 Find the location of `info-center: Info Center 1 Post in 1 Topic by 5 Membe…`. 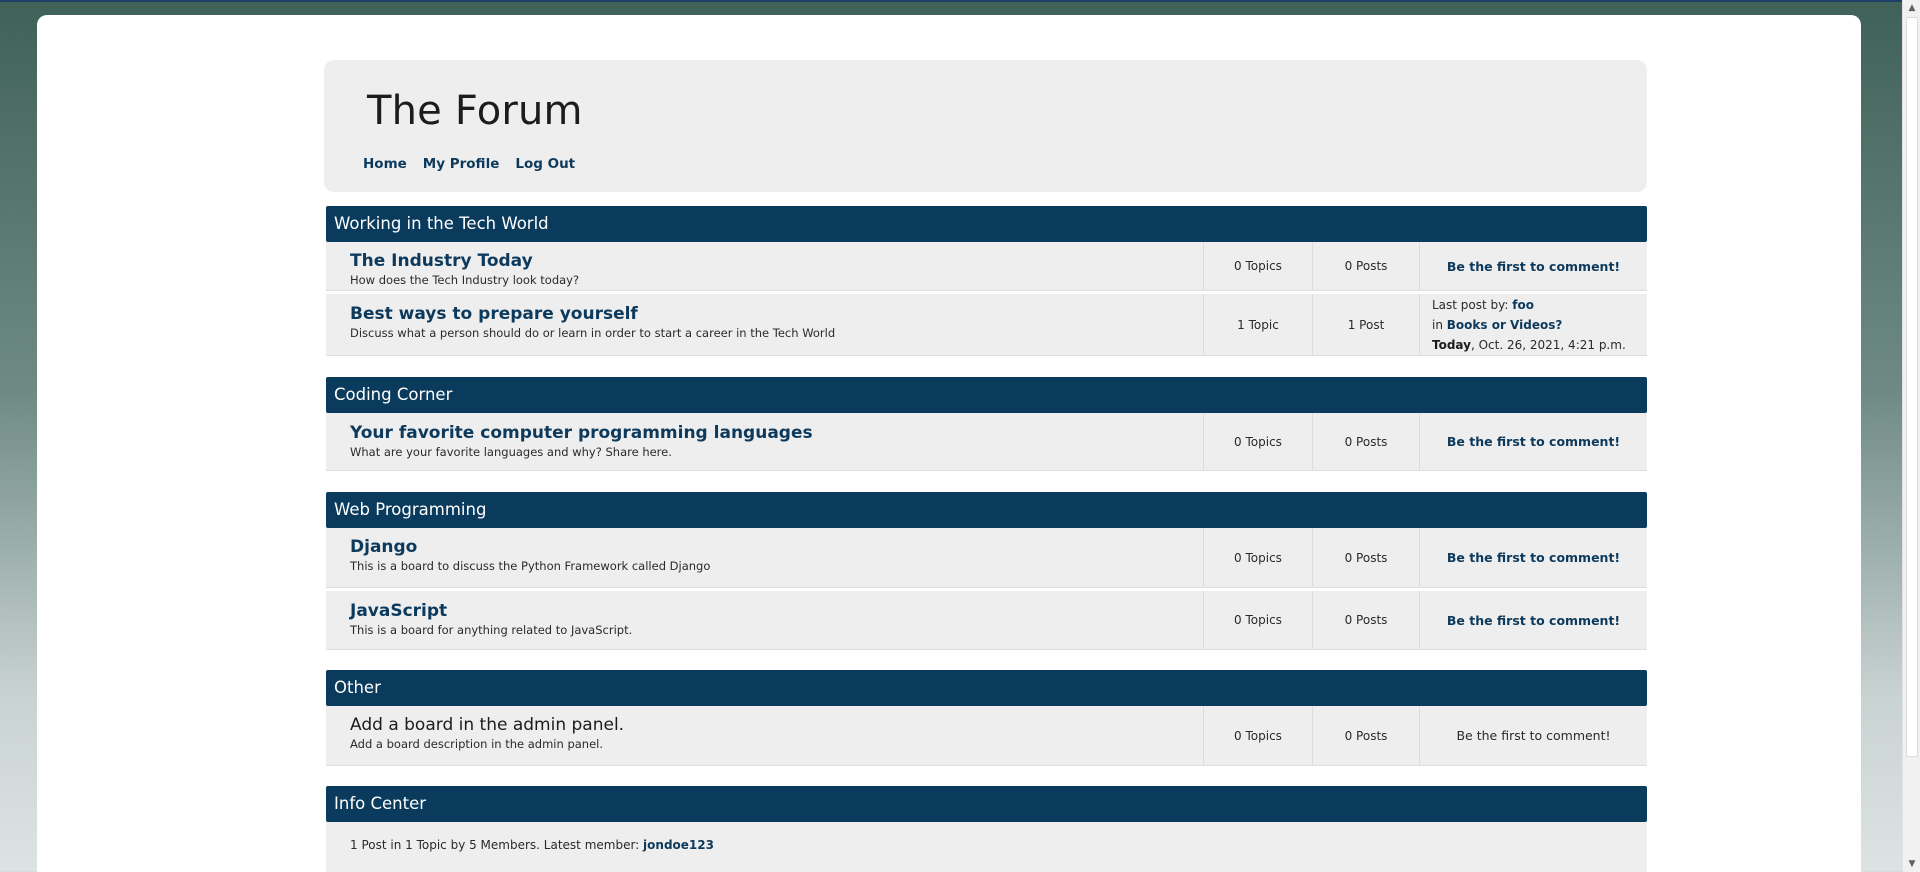

info-center: Info Center 1 Post in 1 Topic by 5 Membe… is located at coordinates (985, 829).